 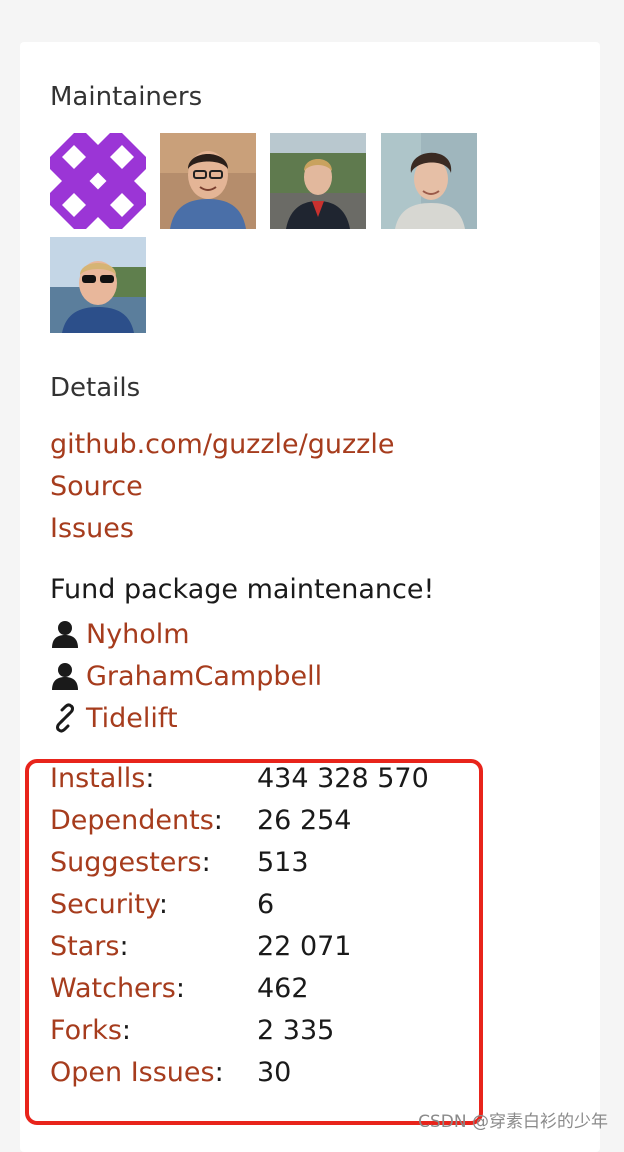 I want to click on stat-value: 22 071, so click(x=304, y=946).